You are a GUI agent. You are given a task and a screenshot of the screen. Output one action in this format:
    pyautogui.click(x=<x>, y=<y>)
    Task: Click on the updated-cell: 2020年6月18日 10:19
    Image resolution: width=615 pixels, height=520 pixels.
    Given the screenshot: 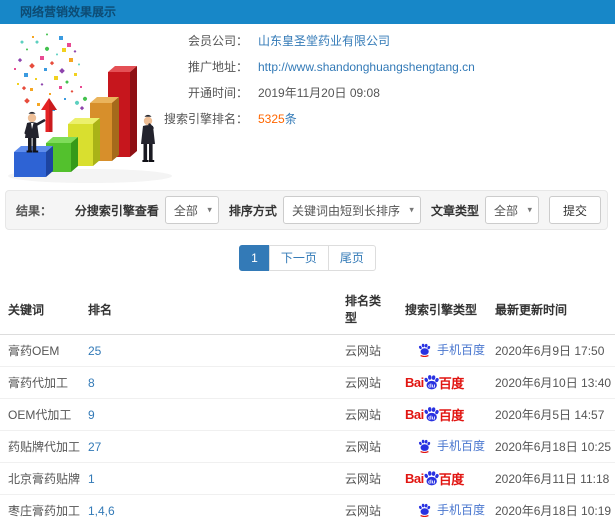 What is the action you would take?
    pyautogui.click(x=551, y=507)
    